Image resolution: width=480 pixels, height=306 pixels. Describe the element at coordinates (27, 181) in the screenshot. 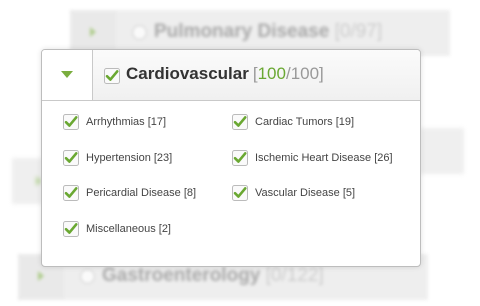

I see `background-row-left-middle` at that location.